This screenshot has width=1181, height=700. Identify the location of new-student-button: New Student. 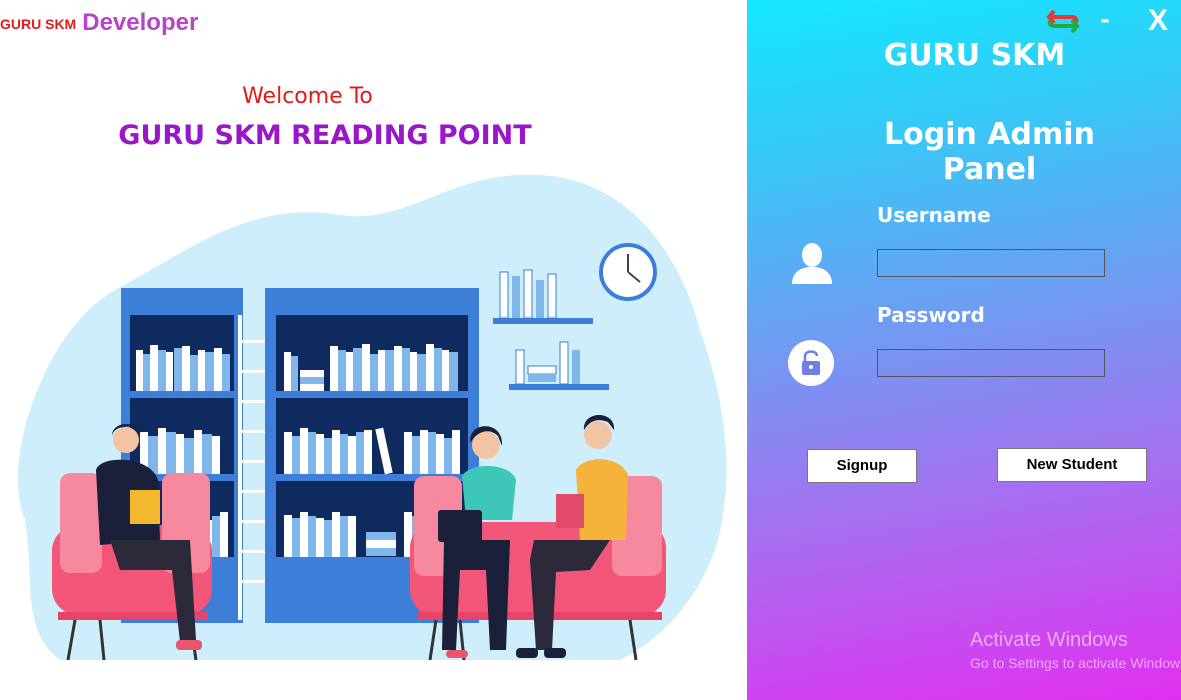
(1072, 465).